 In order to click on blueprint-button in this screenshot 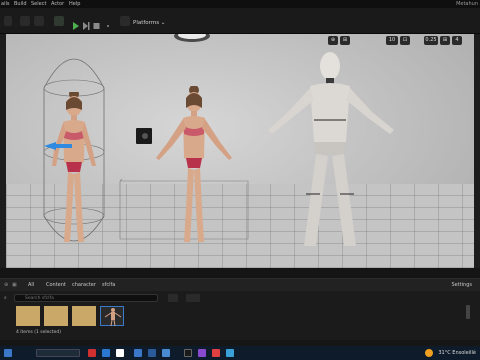, I will do `click(39, 21)`.